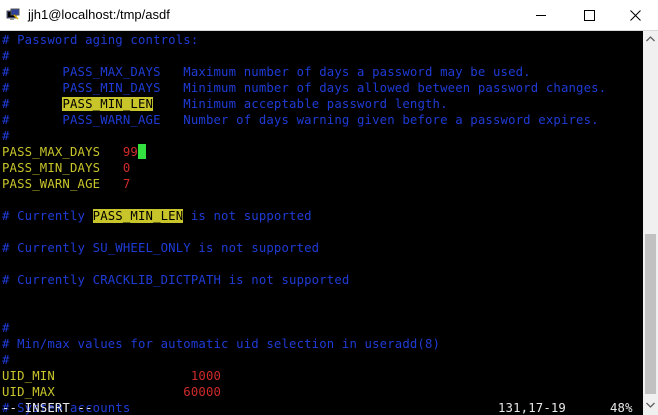  What do you see at coordinates (126, 168) in the screenshot?
I see `value-text: 0` at bounding box center [126, 168].